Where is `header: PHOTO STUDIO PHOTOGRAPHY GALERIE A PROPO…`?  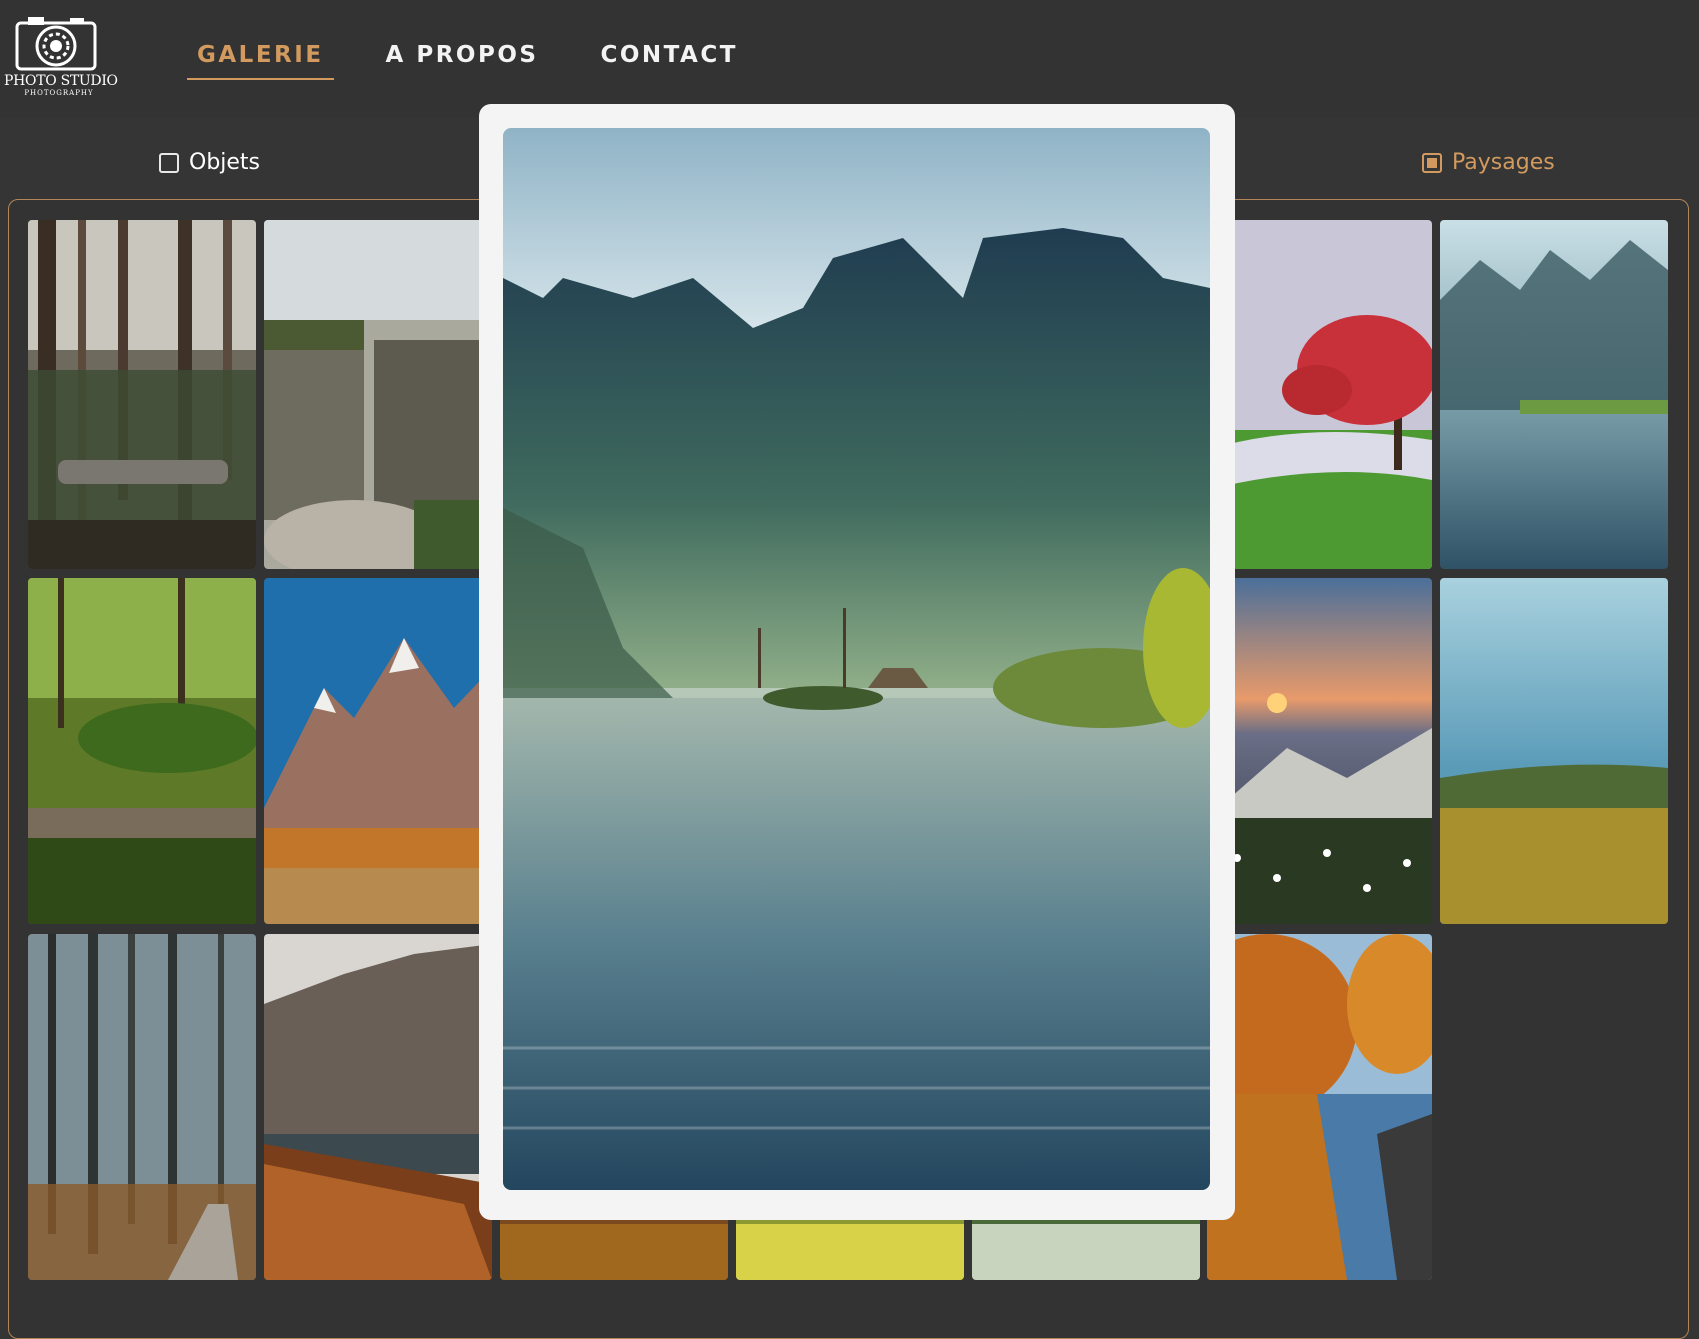
header: PHOTO STUDIO PHOTOGRAPHY GALERIE A PROPO… is located at coordinates (849, 59).